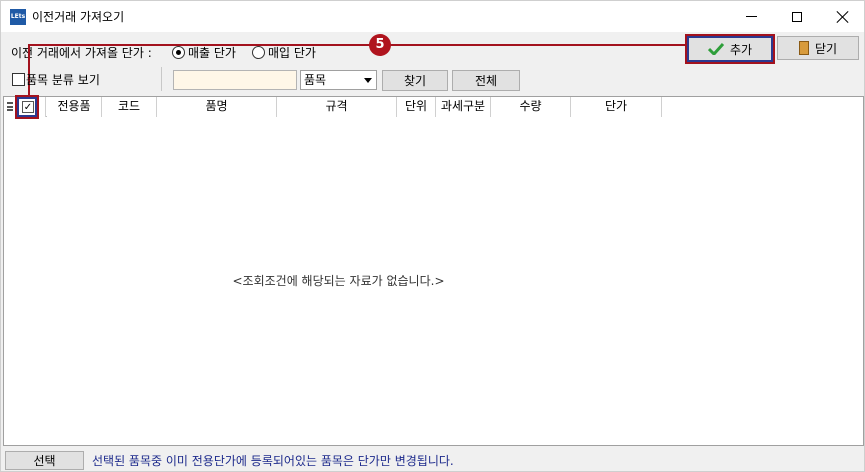 The height and width of the screenshot is (472, 865). What do you see at coordinates (337, 107) in the screenshot?
I see `column-header-spec: 규격` at bounding box center [337, 107].